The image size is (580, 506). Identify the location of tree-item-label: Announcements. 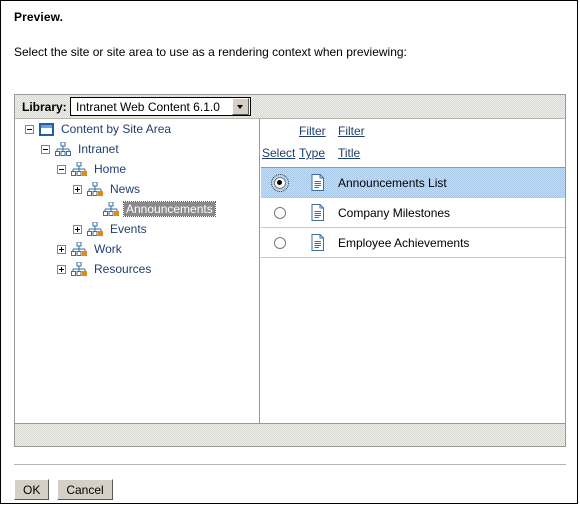
(169, 209).